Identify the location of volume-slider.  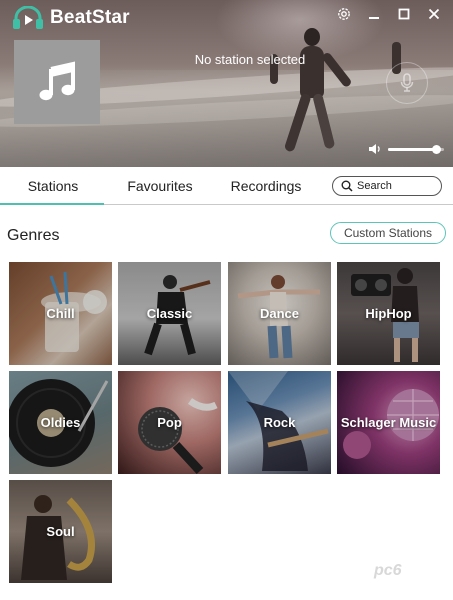
(416, 149).